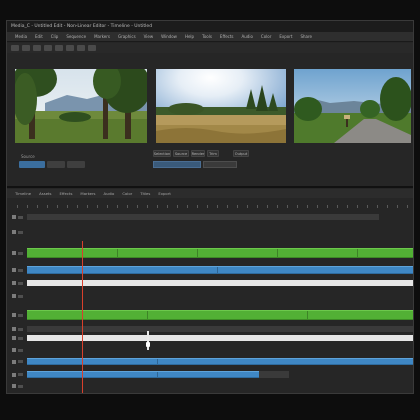  I want to click on thumbnail-forest-meadow, so click(81, 106).